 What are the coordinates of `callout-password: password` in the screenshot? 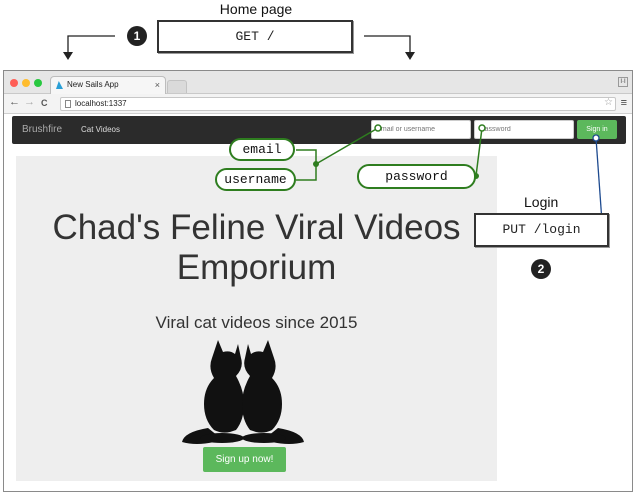 It's located at (416, 176).